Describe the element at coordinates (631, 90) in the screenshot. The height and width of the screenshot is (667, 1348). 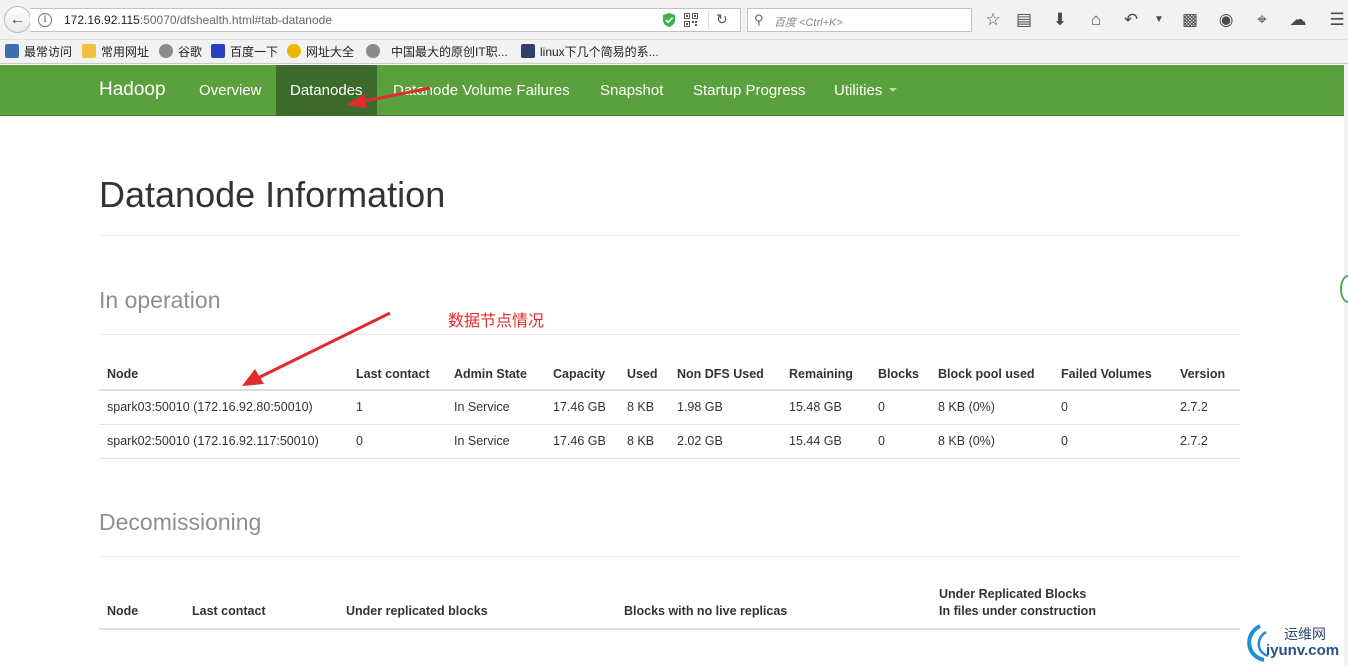
I see `nav-snapshot: Snapshot` at that location.